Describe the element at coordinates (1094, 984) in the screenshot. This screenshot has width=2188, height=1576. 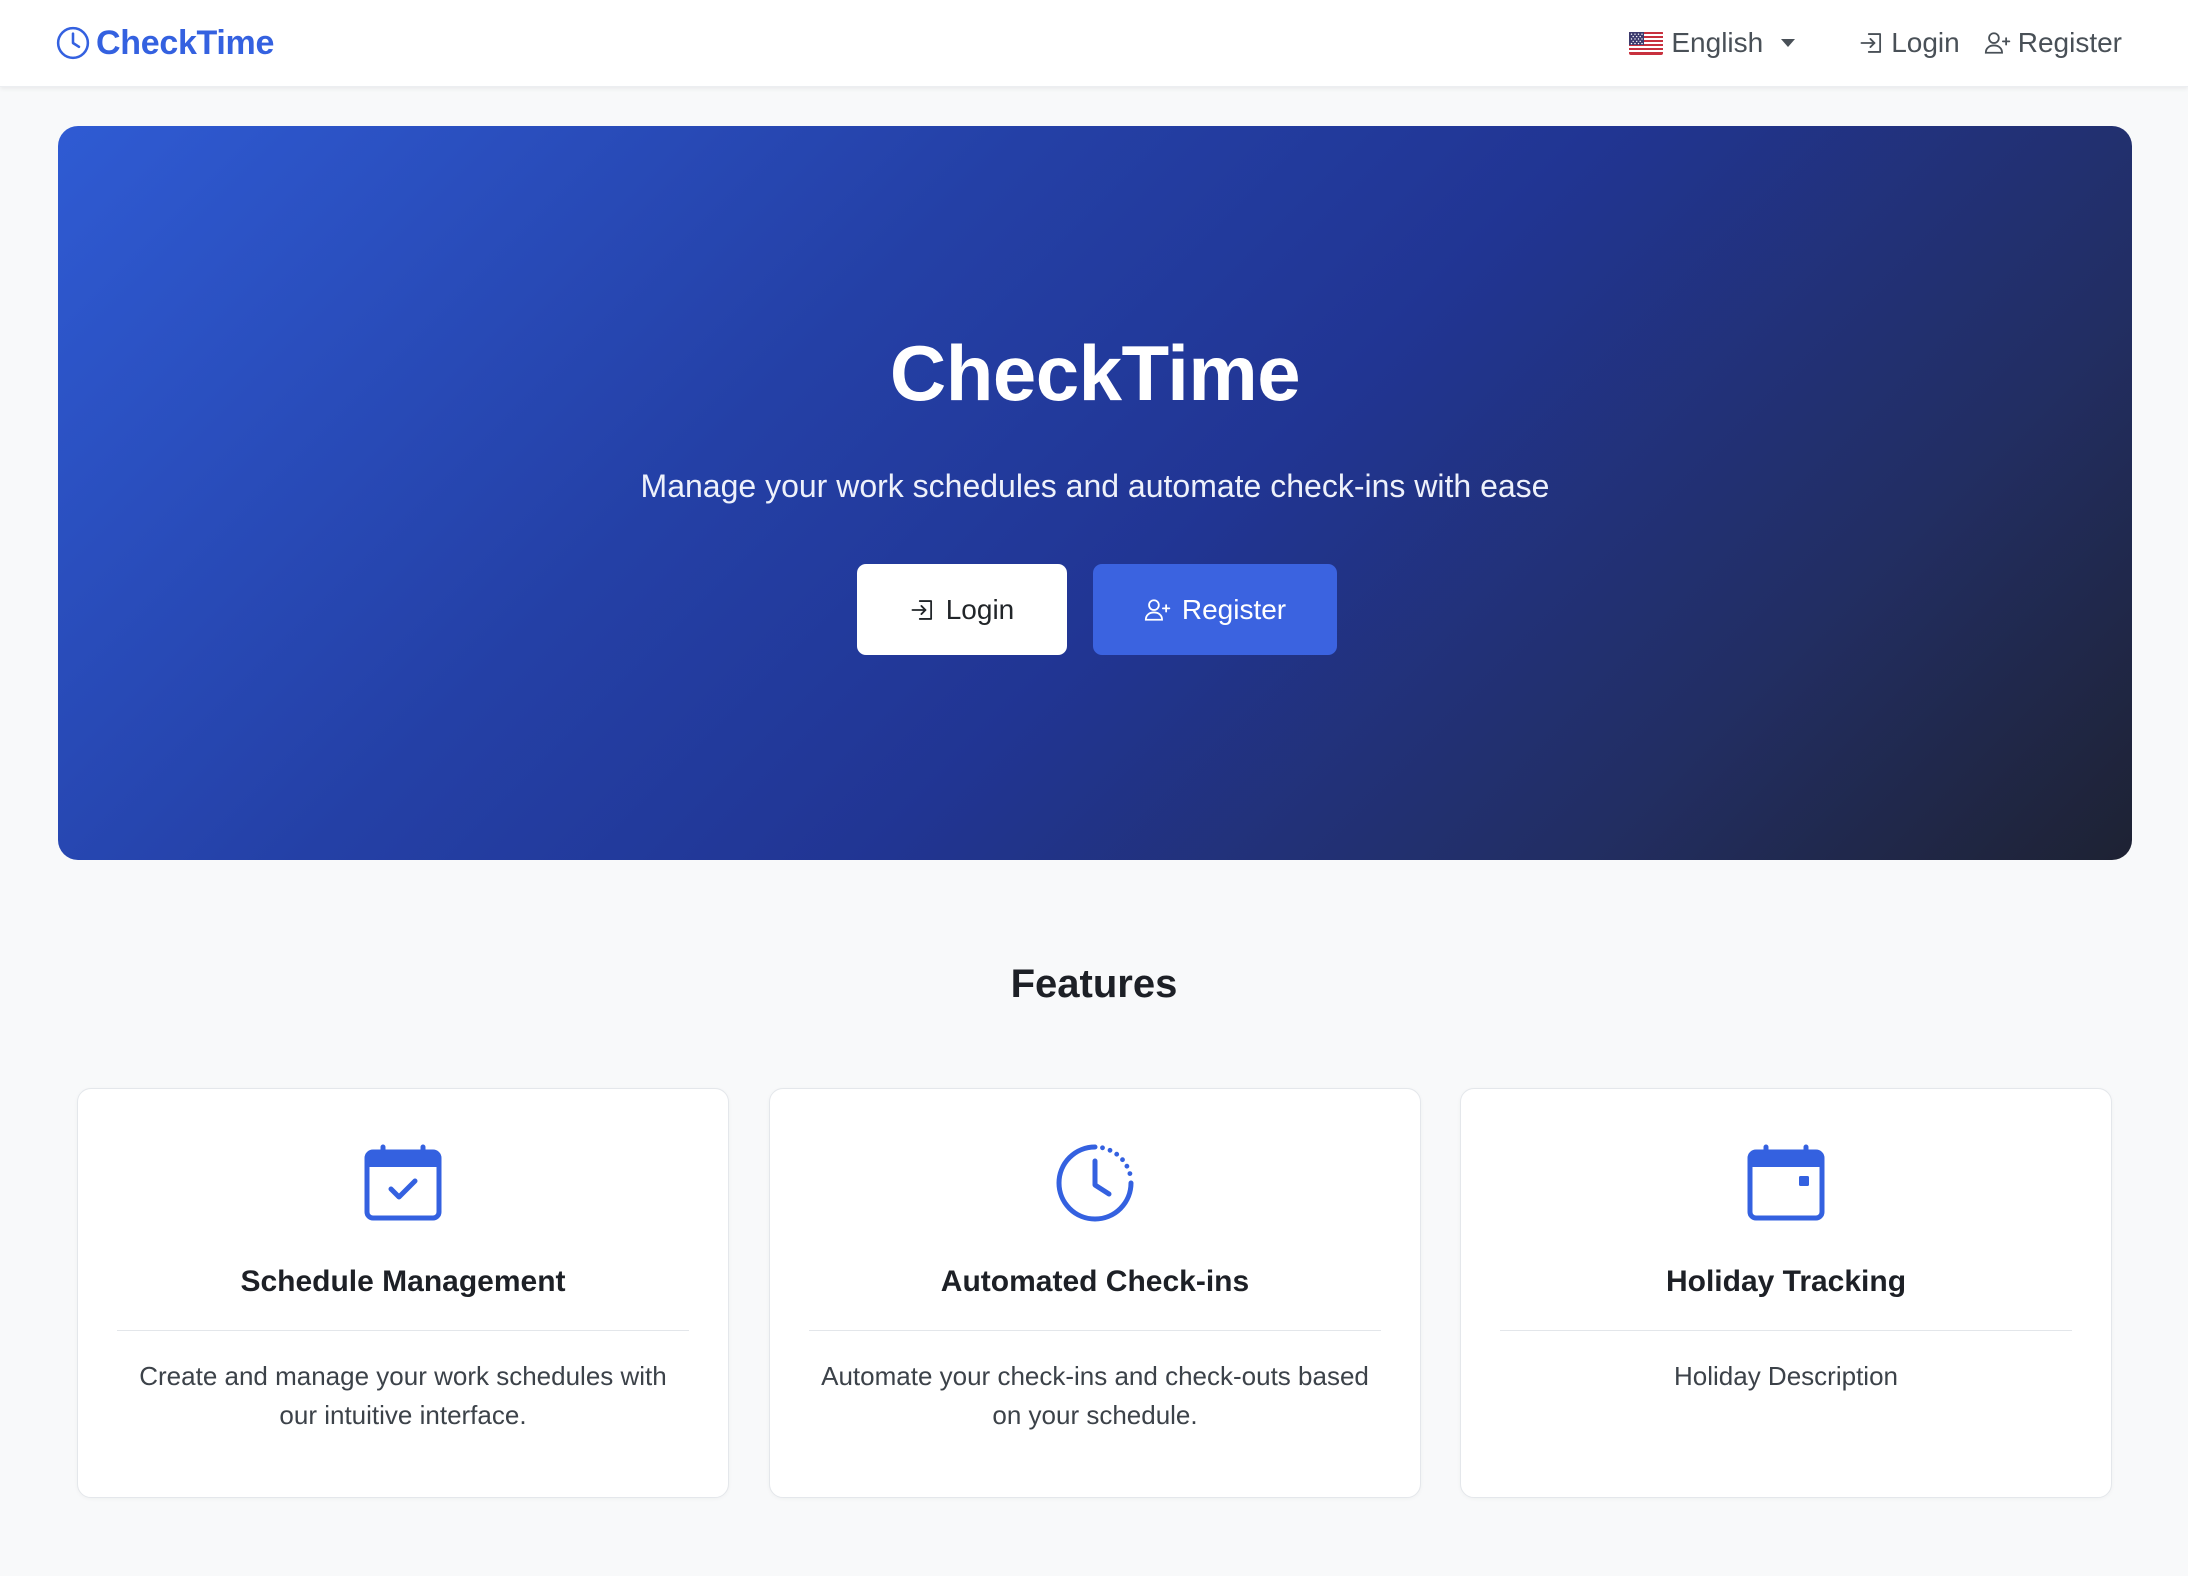
I see `features-heading: Features` at that location.